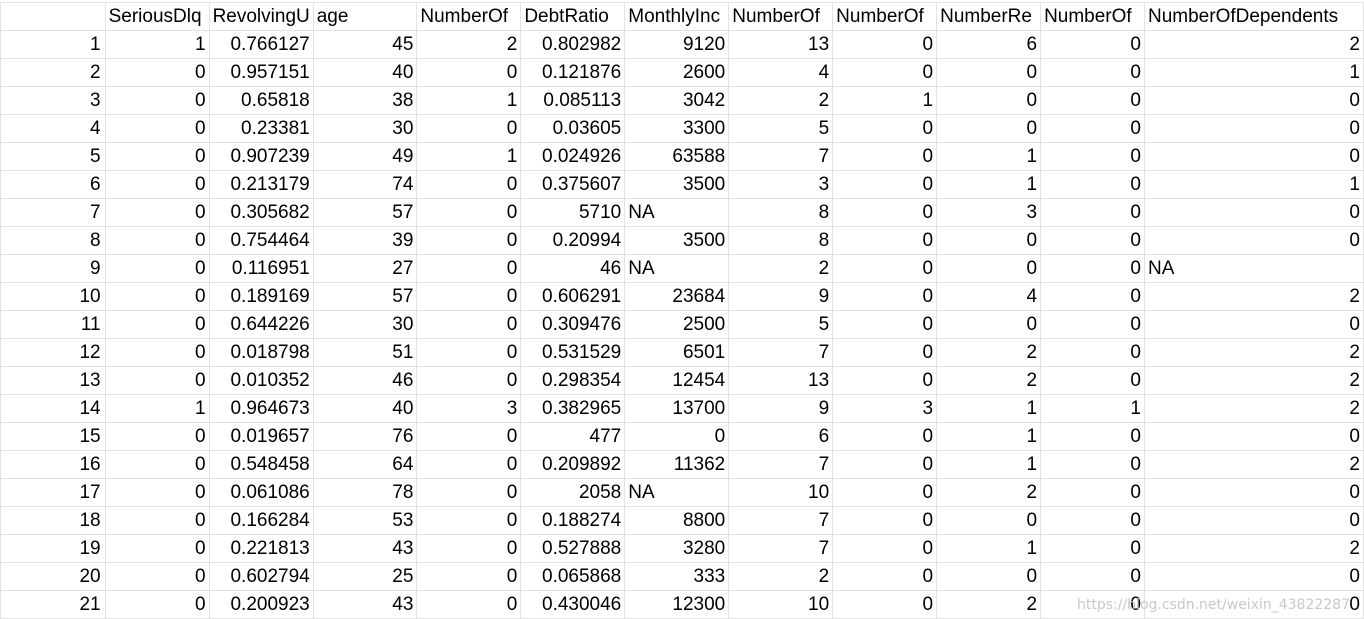 Image resolution: width=1364 pixels, height=619 pixels. What do you see at coordinates (261, 352) in the screenshot?
I see `data-cell: 0.018798` at bounding box center [261, 352].